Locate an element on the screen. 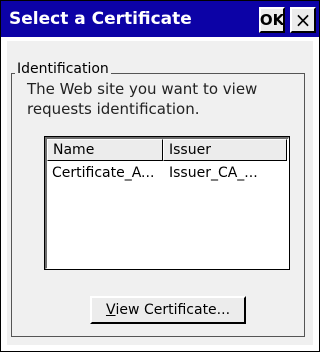 Image resolution: width=320 pixels, height=352 pixels. column-header-name: Name is located at coordinates (105, 150).